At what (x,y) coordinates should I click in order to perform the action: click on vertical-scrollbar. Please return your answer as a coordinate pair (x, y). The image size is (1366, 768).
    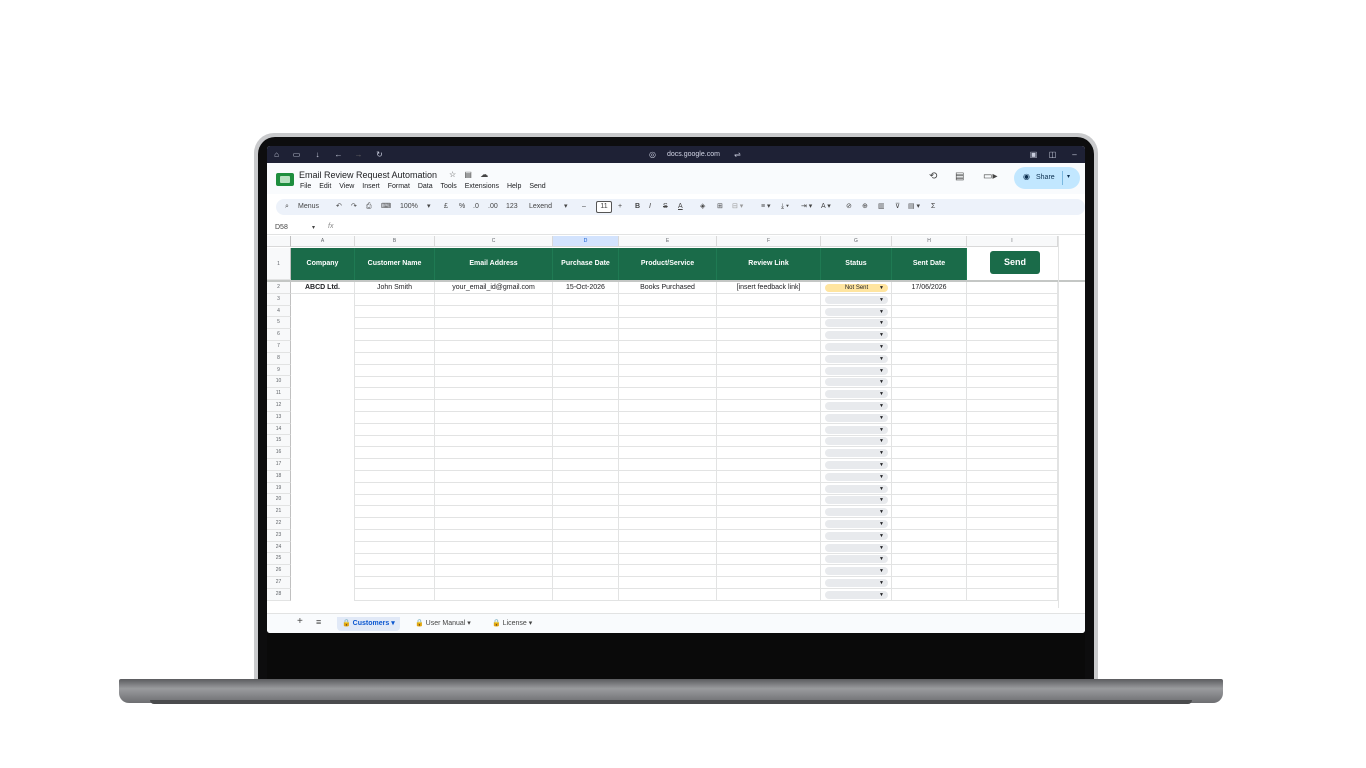
    Looking at the image, I should click on (1058, 422).